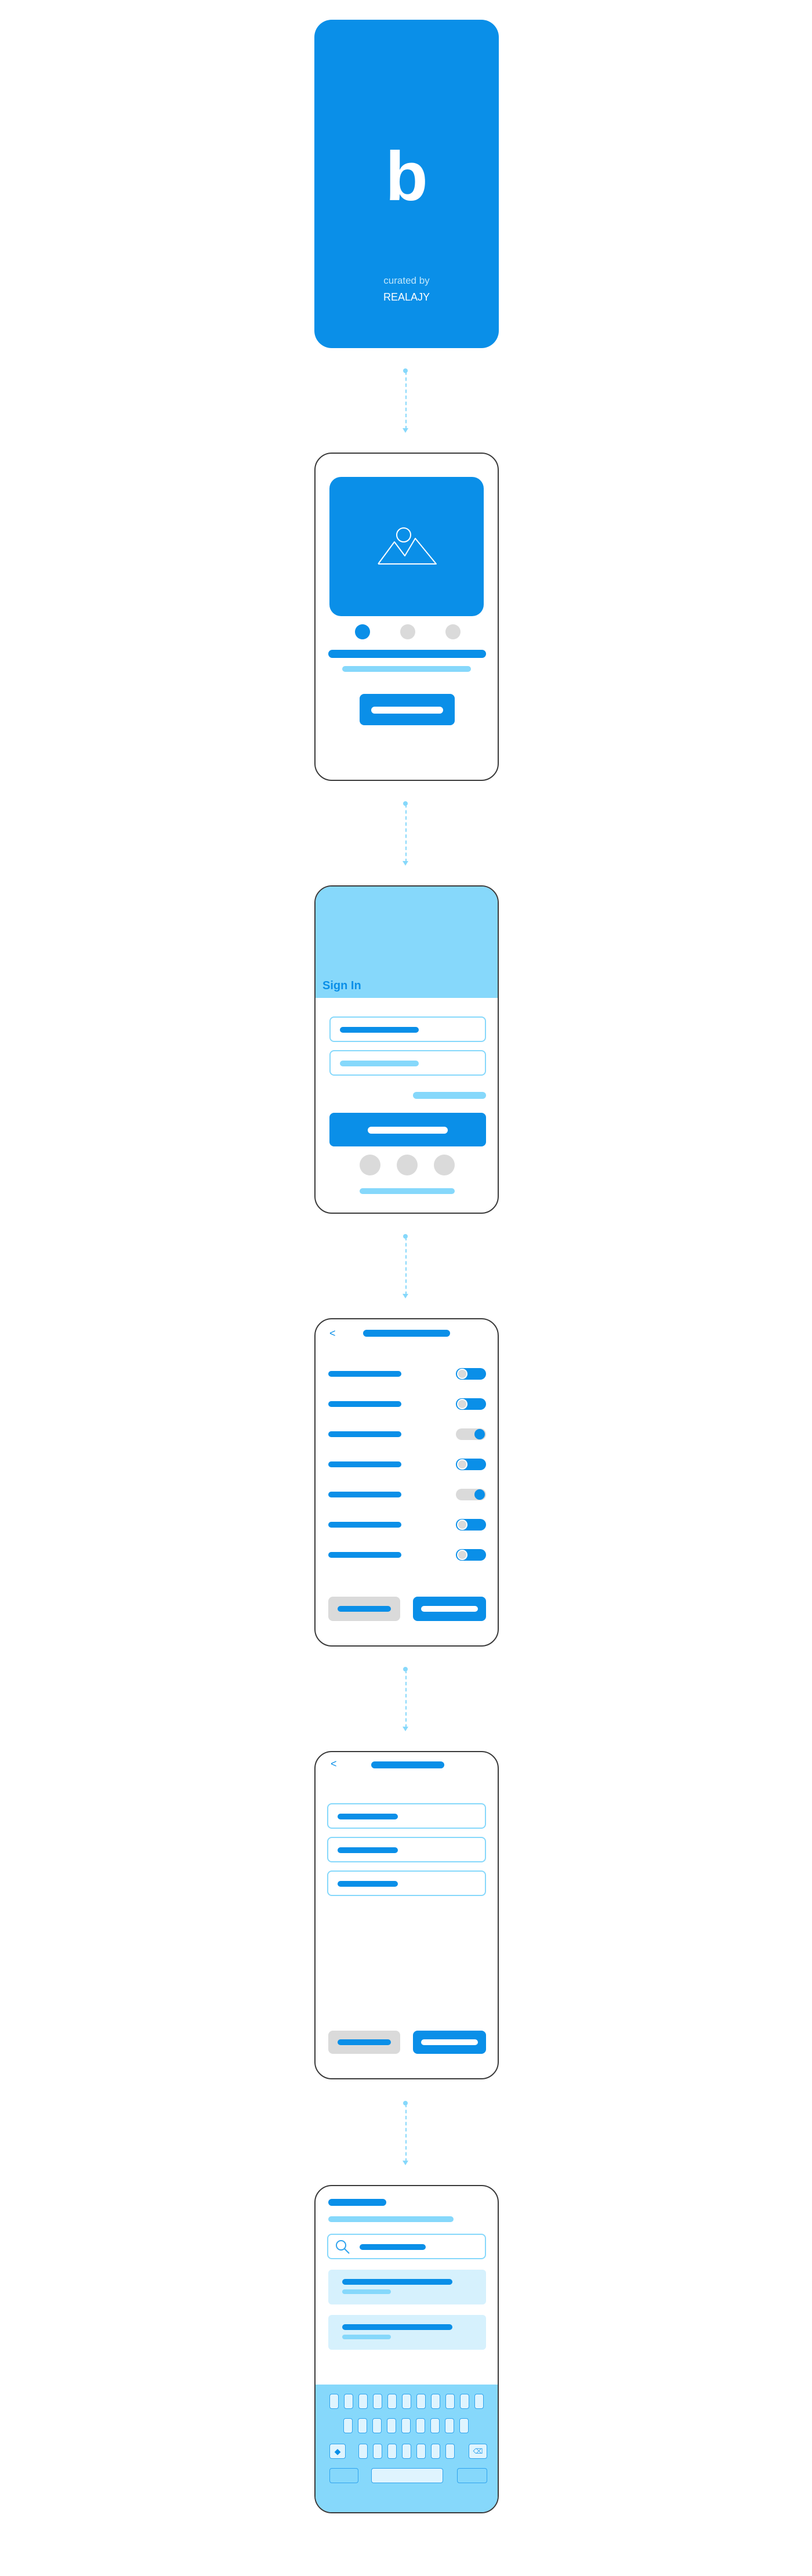  I want to click on search-input, so click(406, 2246).